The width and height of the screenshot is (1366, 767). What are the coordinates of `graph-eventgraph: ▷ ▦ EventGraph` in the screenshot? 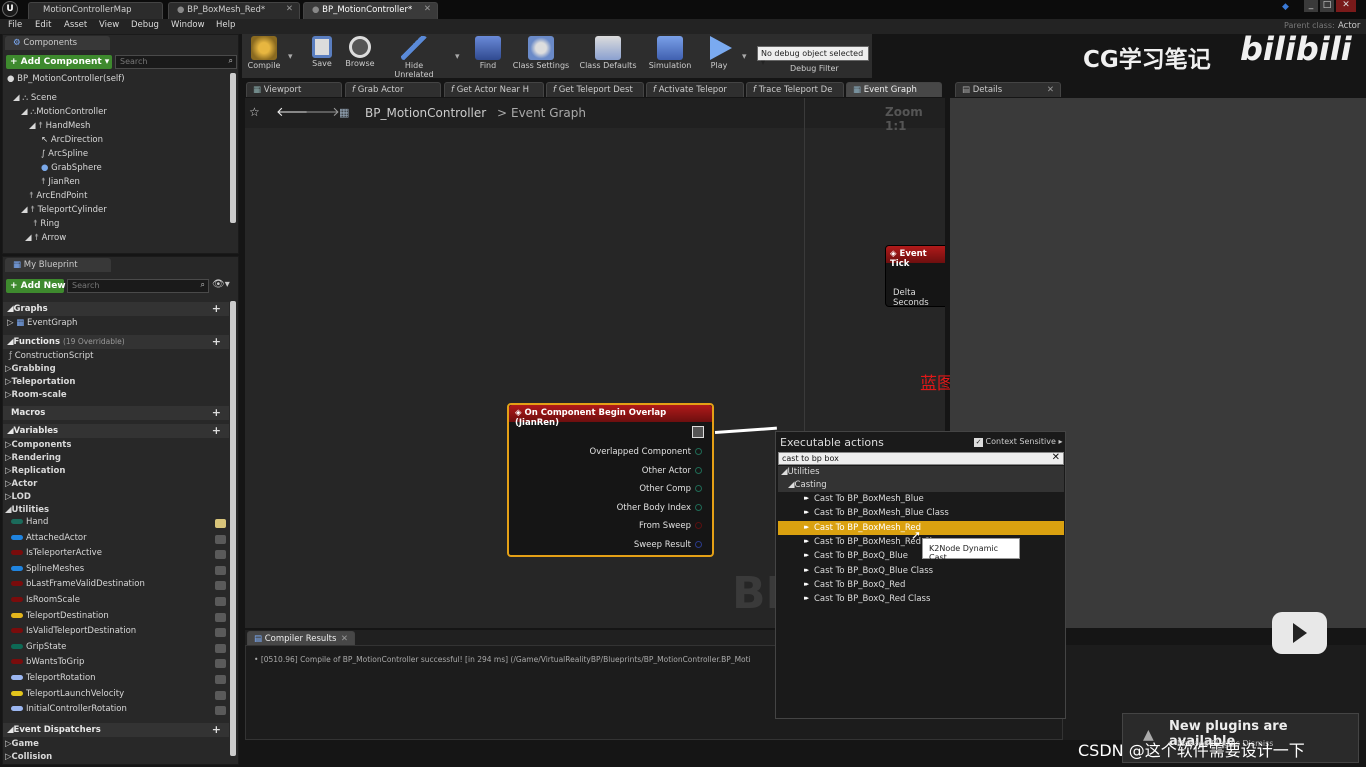 It's located at (42, 325).